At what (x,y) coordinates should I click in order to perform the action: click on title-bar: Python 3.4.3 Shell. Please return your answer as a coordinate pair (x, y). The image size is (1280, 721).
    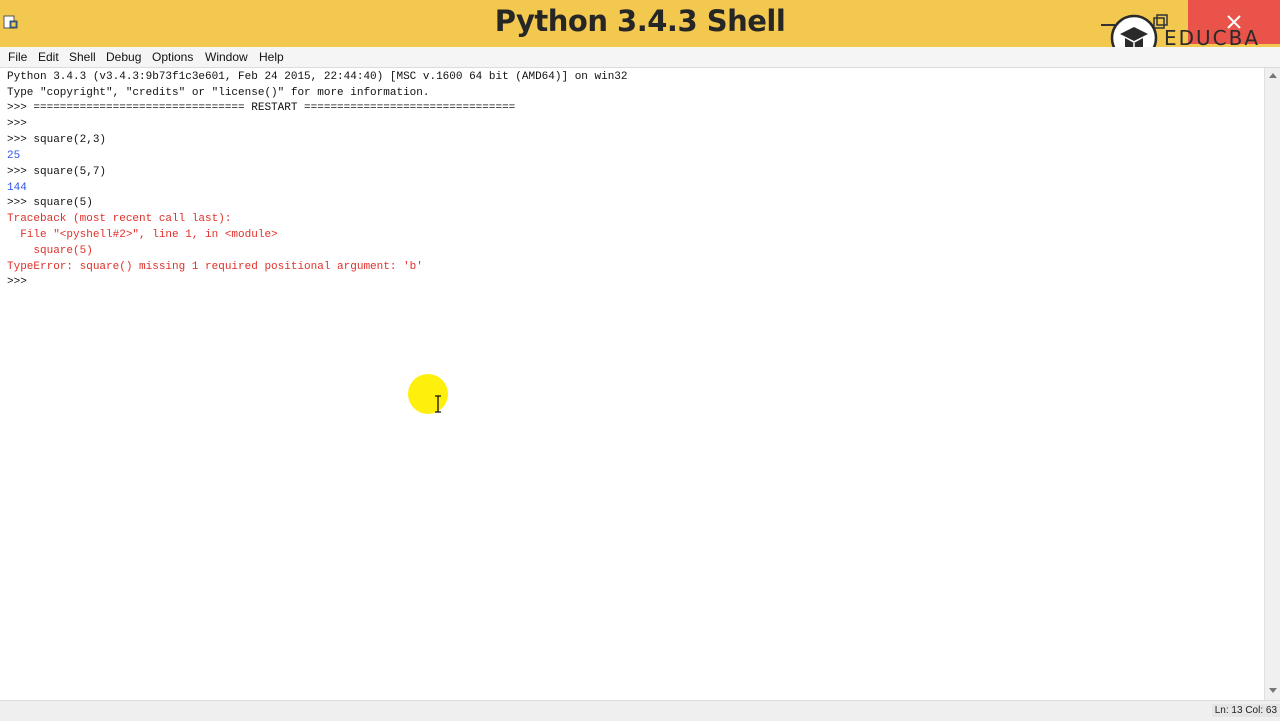
    Looking at the image, I should click on (640, 23).